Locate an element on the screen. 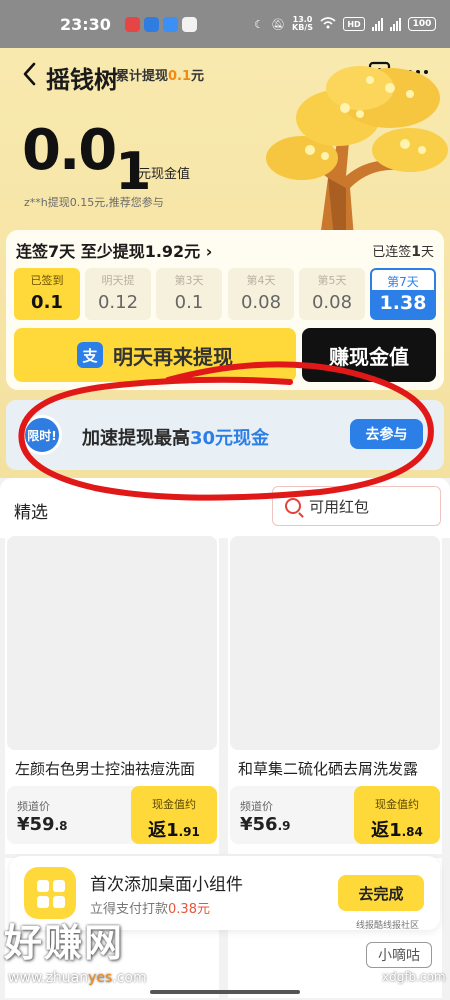  back-button is located at coordinates (29, 74).